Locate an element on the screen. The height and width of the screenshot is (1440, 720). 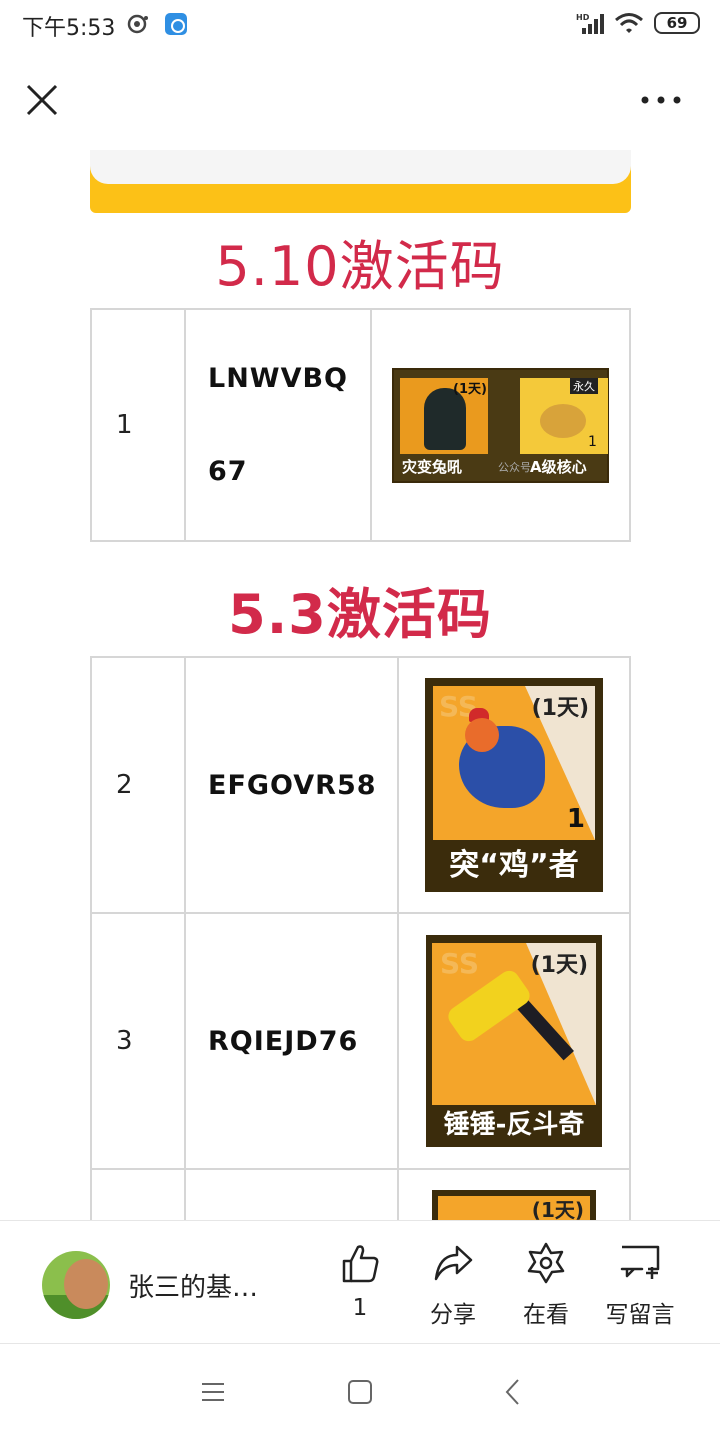
item-label: 锤锤-反斗奇 is located at coordinates (514, 1125).